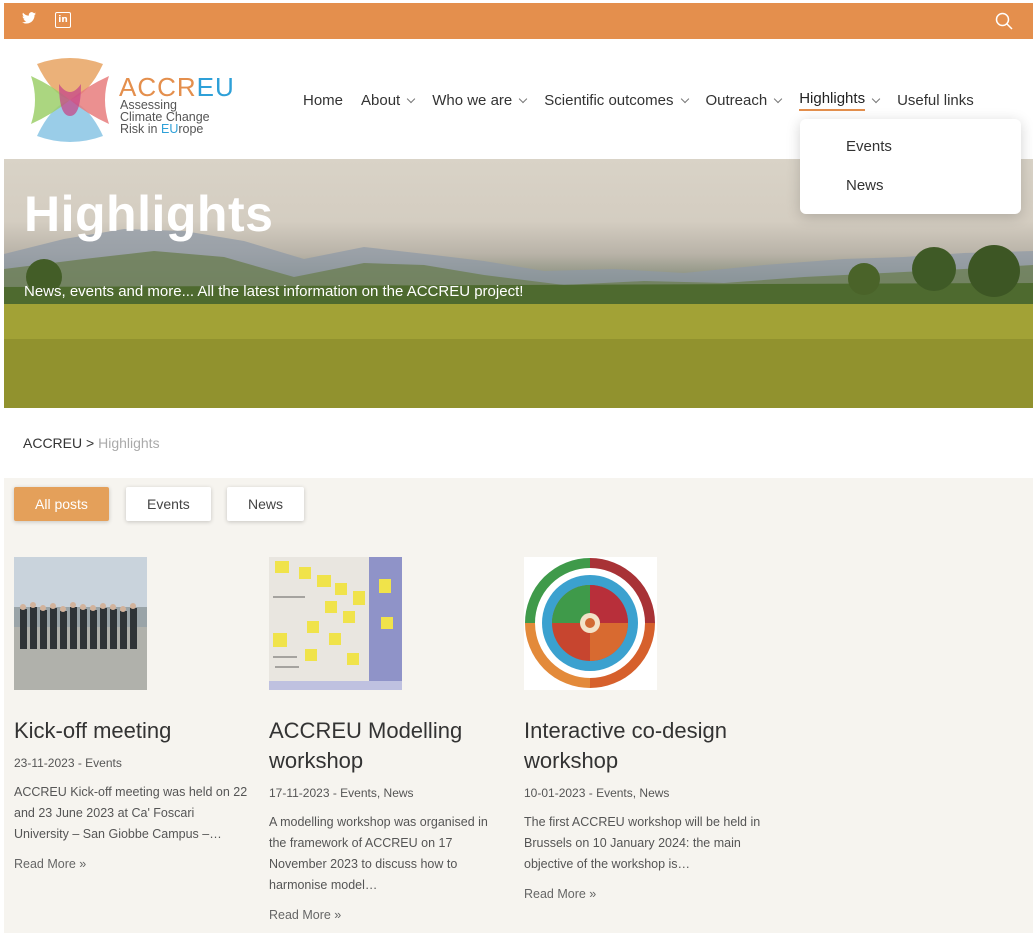  Describe the element at coordinates (70, 100) in the screenshot. I see `accreu-logo-mark` at that location.